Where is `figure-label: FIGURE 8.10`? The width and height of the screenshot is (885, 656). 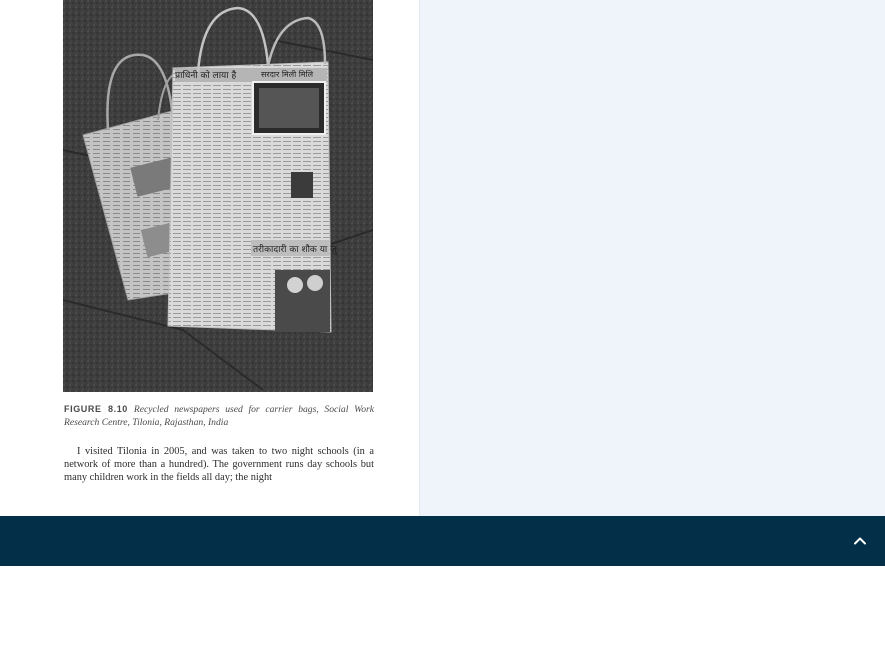
figure-label: FIGURE 8.10 is located at coordinates (96, 409).